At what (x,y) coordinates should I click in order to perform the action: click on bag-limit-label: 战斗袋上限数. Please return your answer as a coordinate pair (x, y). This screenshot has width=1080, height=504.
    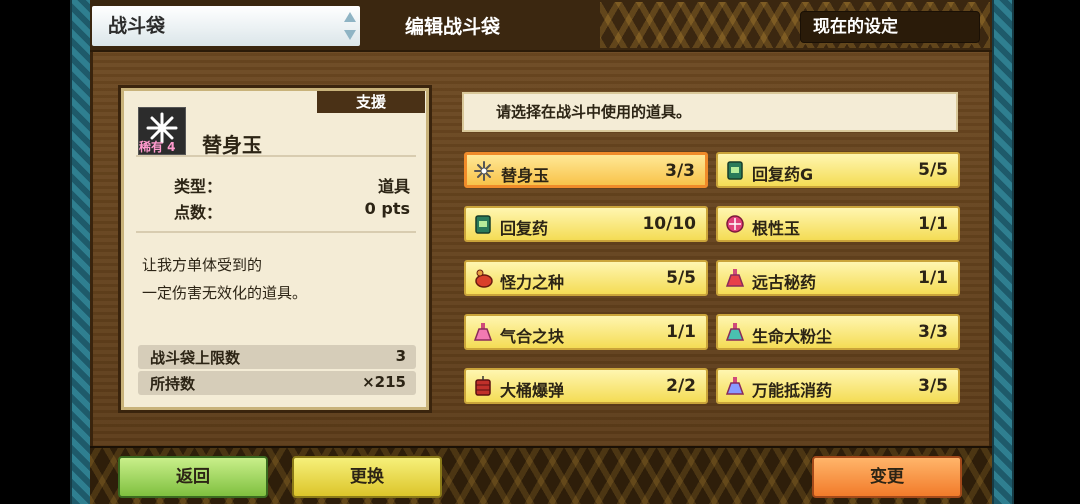
    Looking at the image, I should click on (195, 358).